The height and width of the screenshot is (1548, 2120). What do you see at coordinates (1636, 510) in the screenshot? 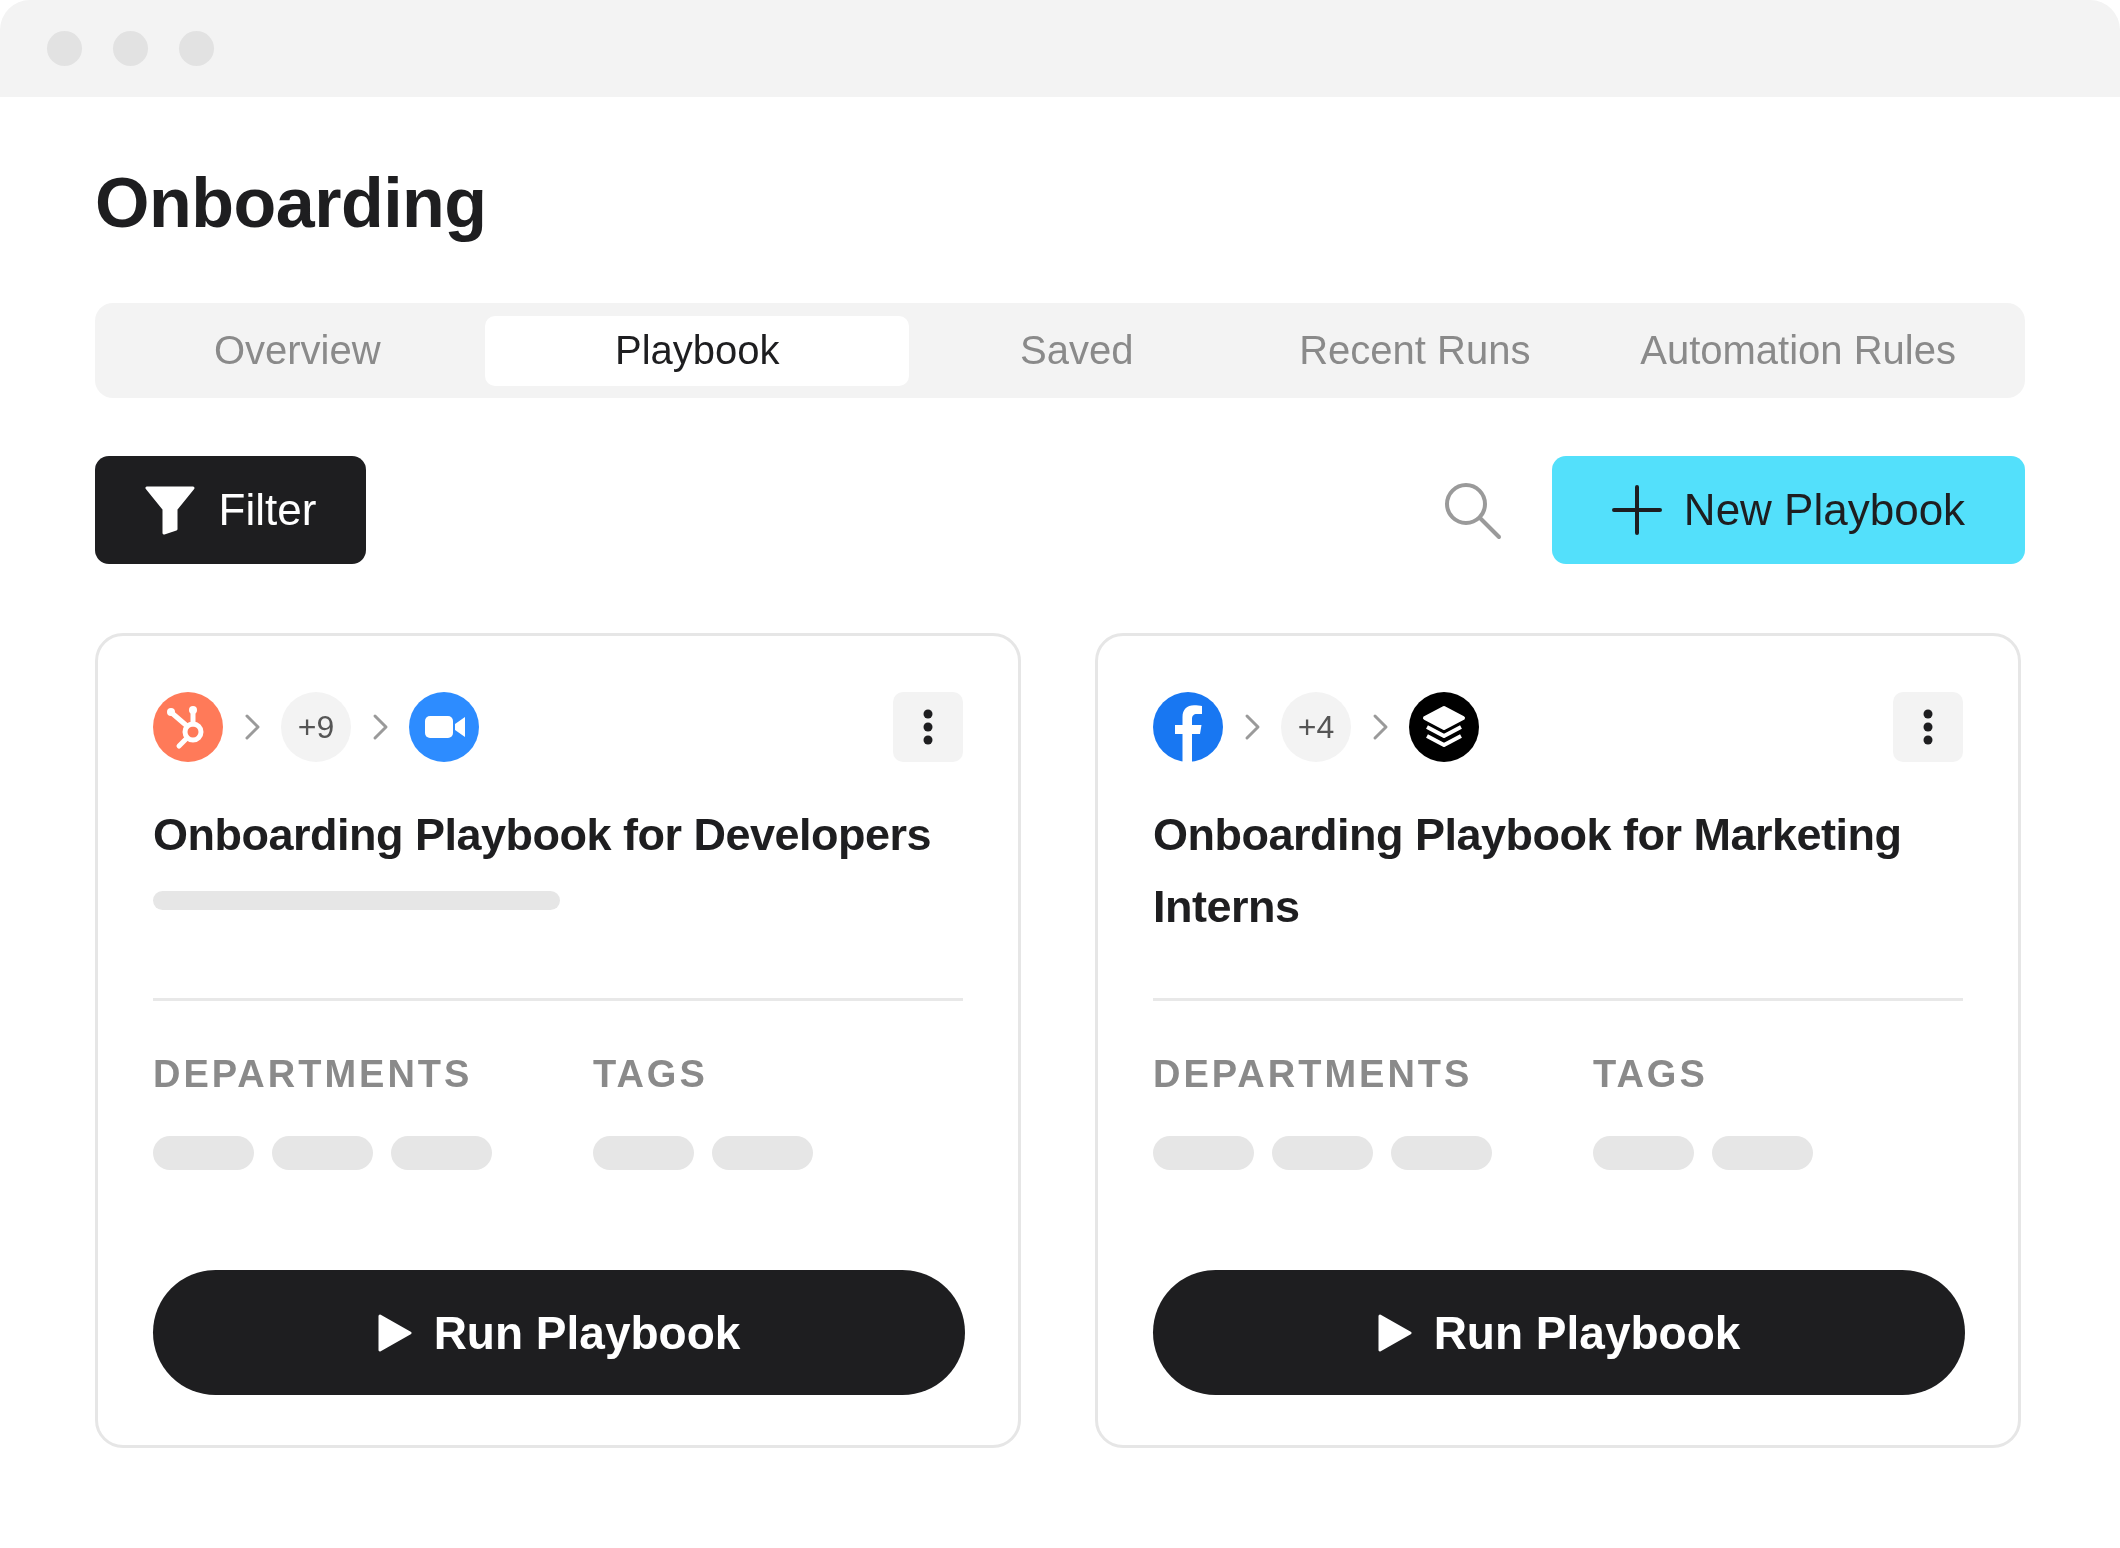
I see `plus-icon` at bounding box center [1636, 510].